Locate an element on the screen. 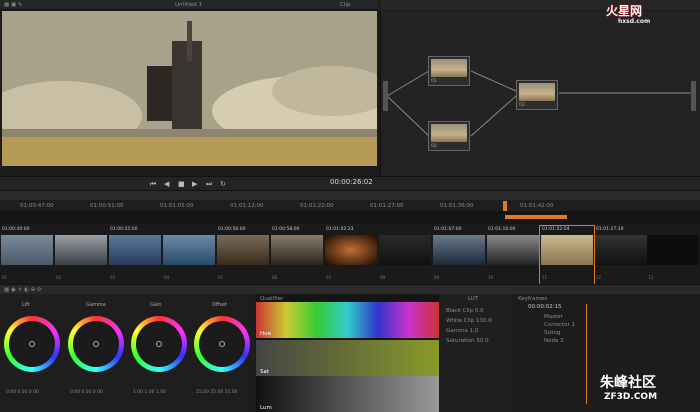 This screenshot has height=412, width=700. timeline-toolbar is located at coordinates (350, 195).